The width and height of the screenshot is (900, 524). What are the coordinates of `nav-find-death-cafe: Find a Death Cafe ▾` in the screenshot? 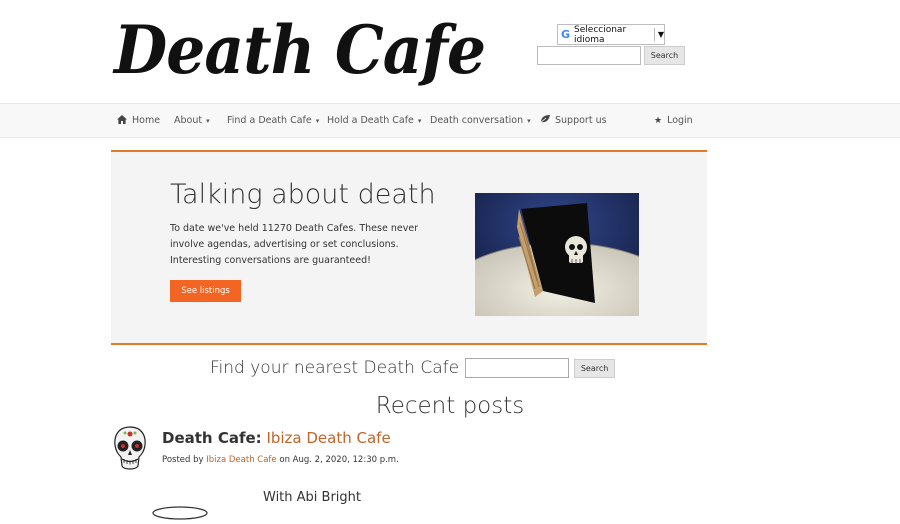 It's located at (273, 120).